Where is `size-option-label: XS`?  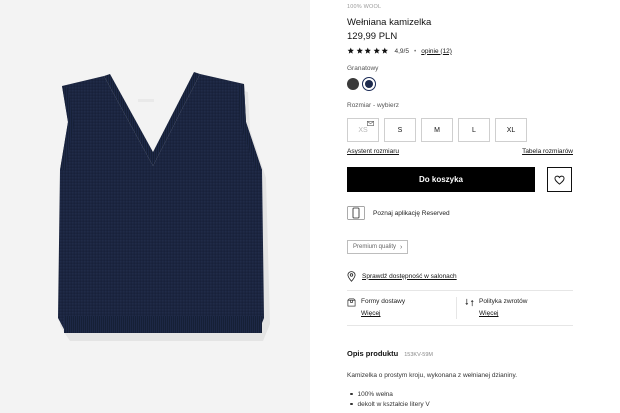 size-option-label: XS is located at coordinates (363, 130).